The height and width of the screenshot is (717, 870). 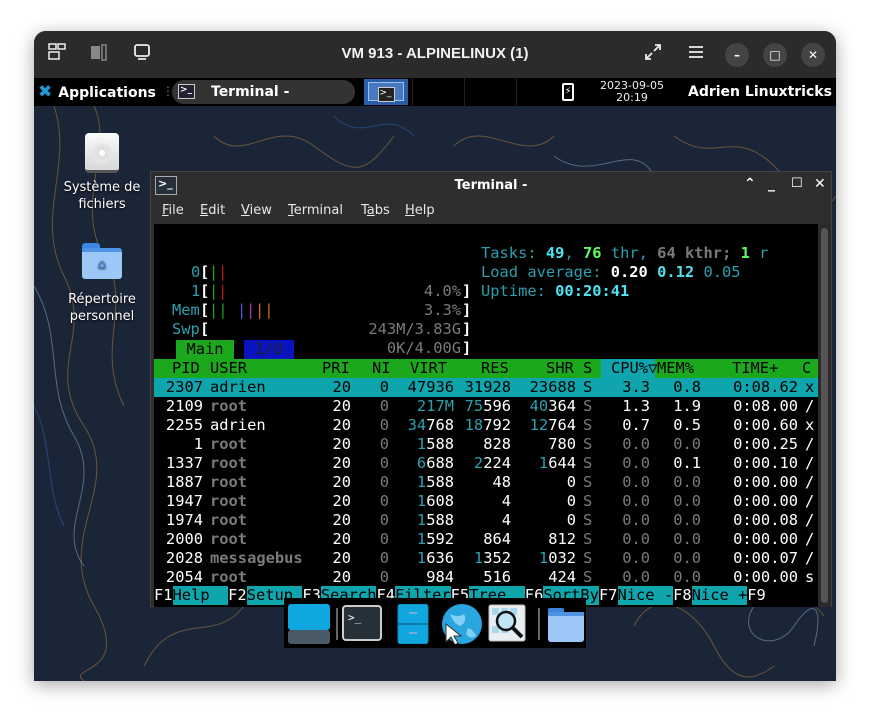 I want to click on dock-app-finder, so click(x=509, y=624).